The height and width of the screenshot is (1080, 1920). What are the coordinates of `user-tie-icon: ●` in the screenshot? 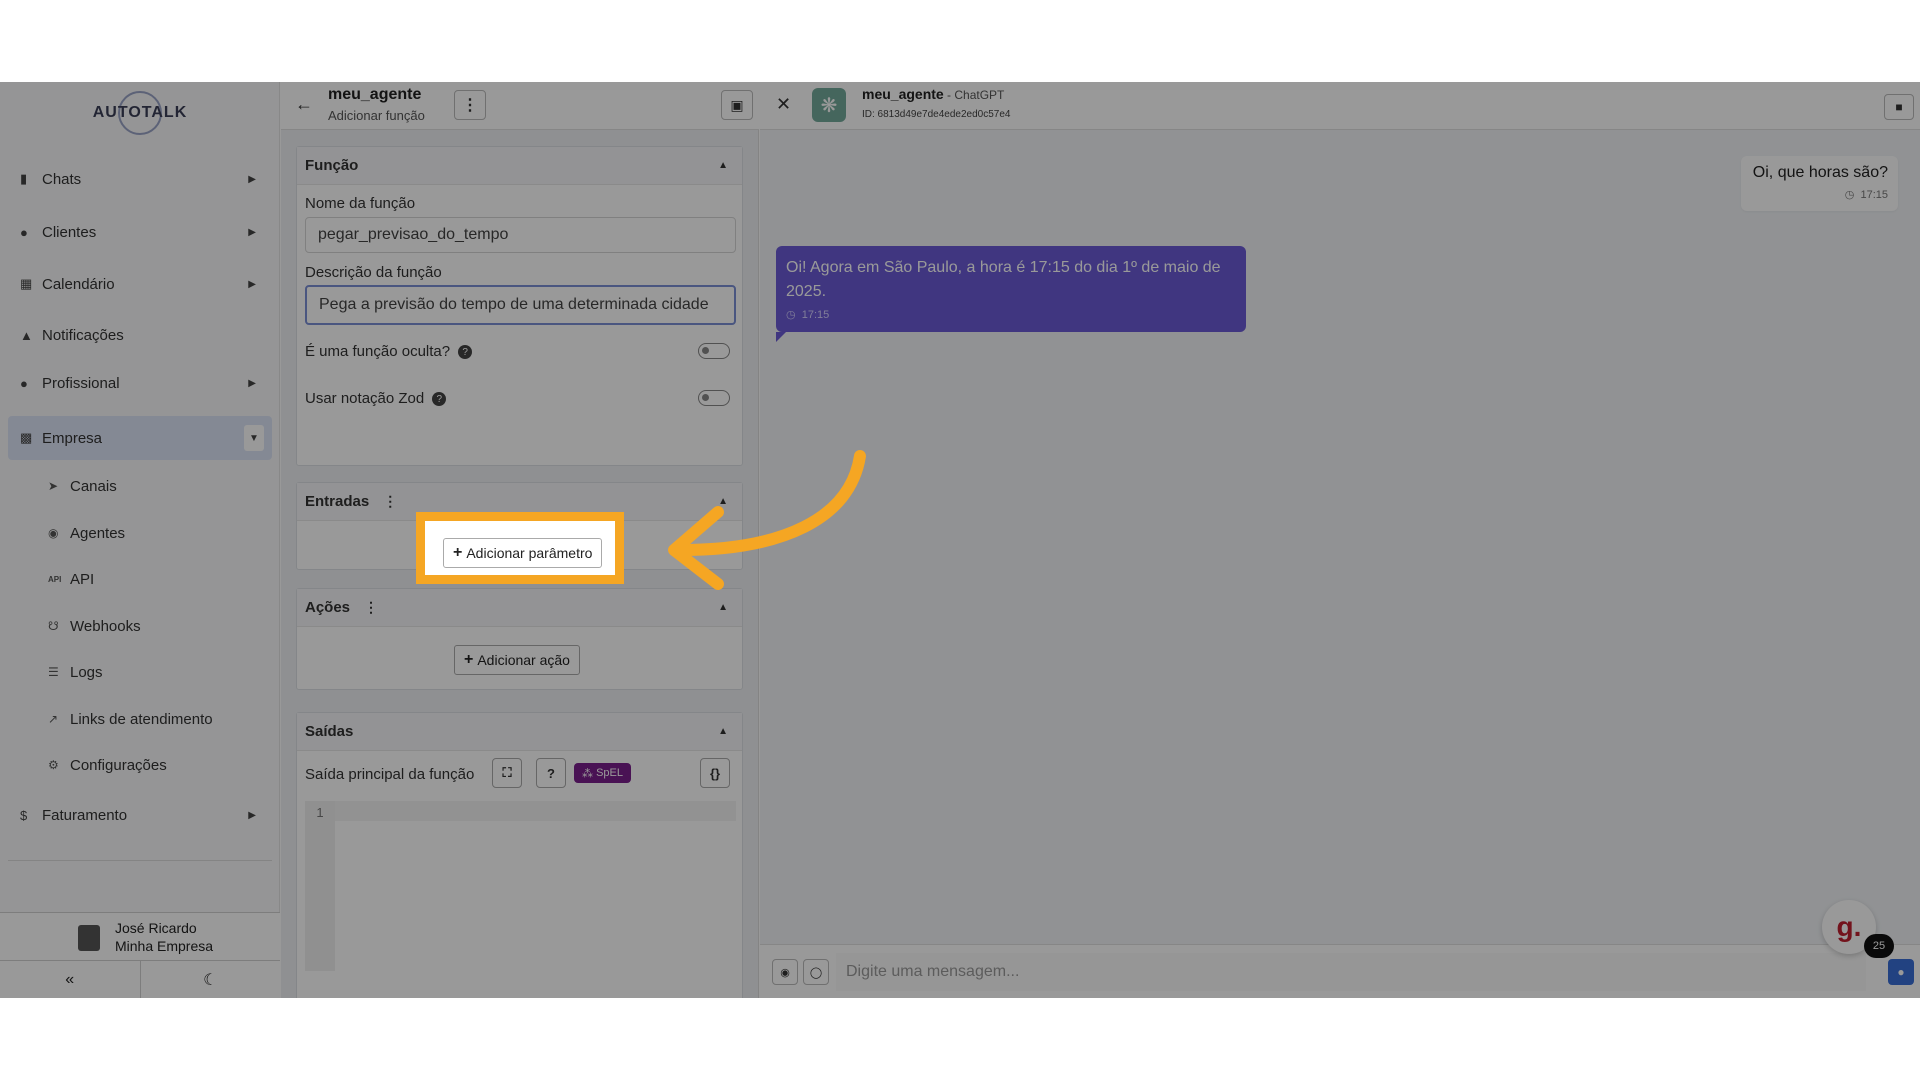 It's located at (24, 383).